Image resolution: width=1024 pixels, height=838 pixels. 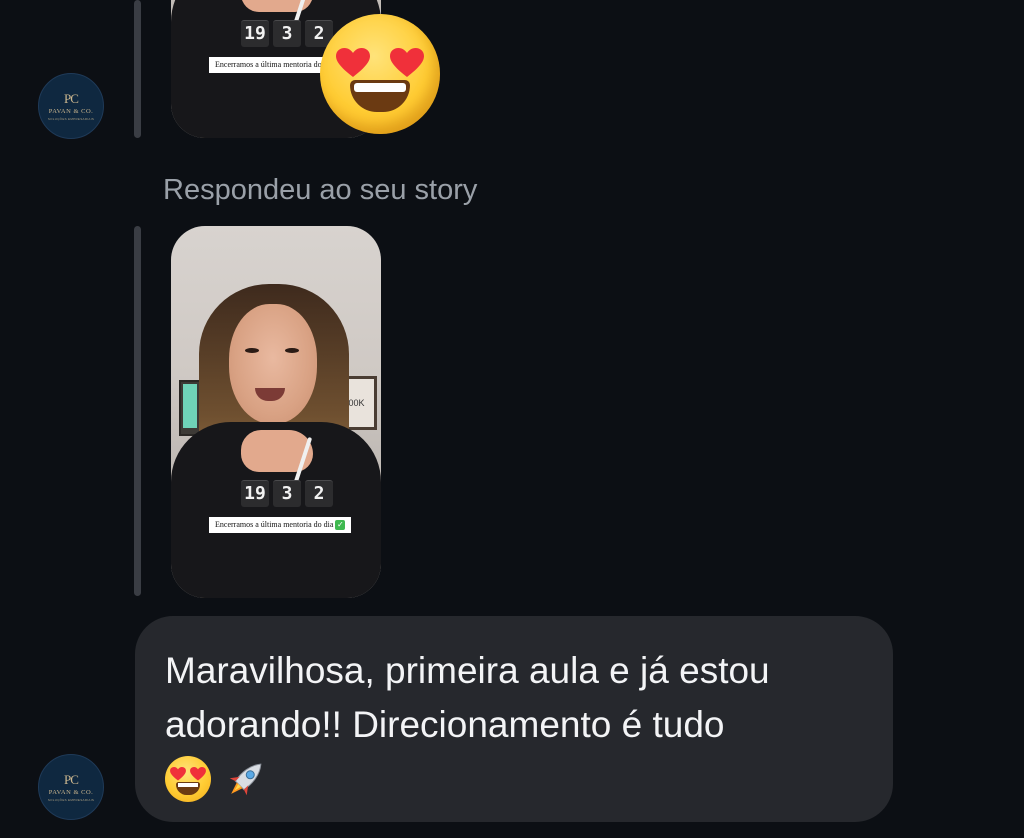 What do you see at coordinates (514, 779) in the screenshot?
I see `message-emojis` at bounding box center [514, 779].